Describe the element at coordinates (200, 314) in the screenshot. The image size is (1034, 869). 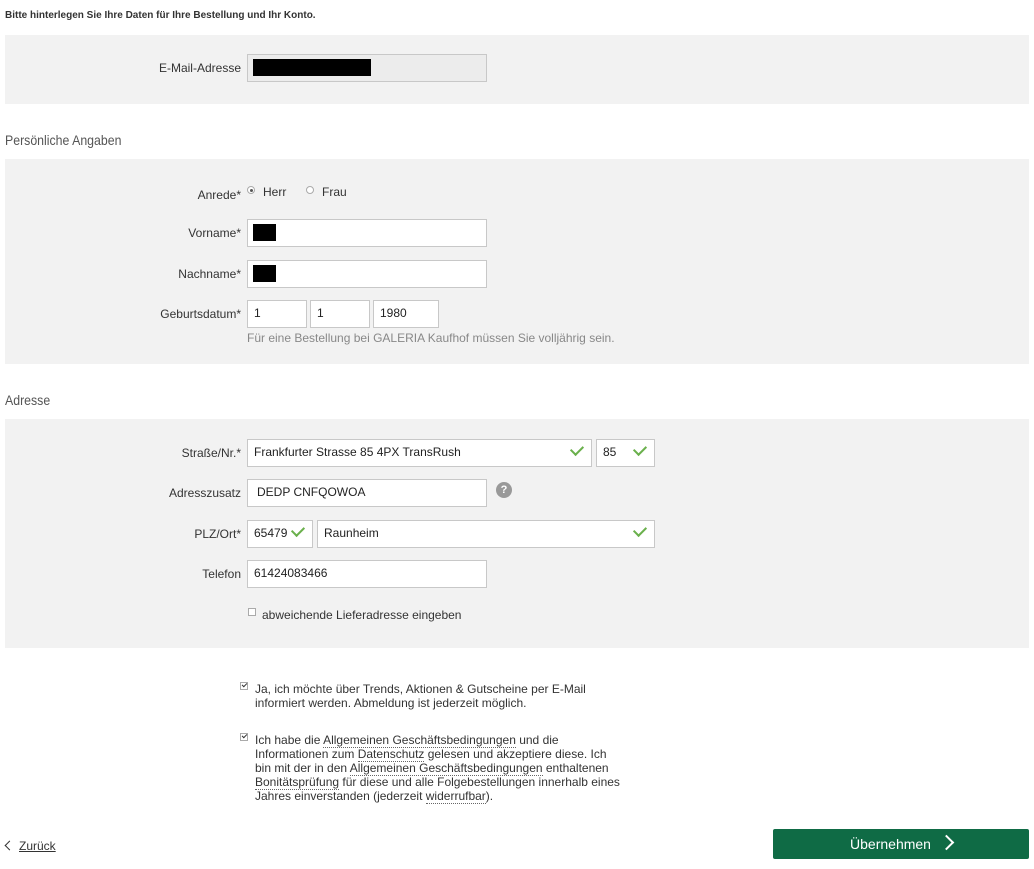
I see `birthdate-label: Geburtsdatum*` at that location.